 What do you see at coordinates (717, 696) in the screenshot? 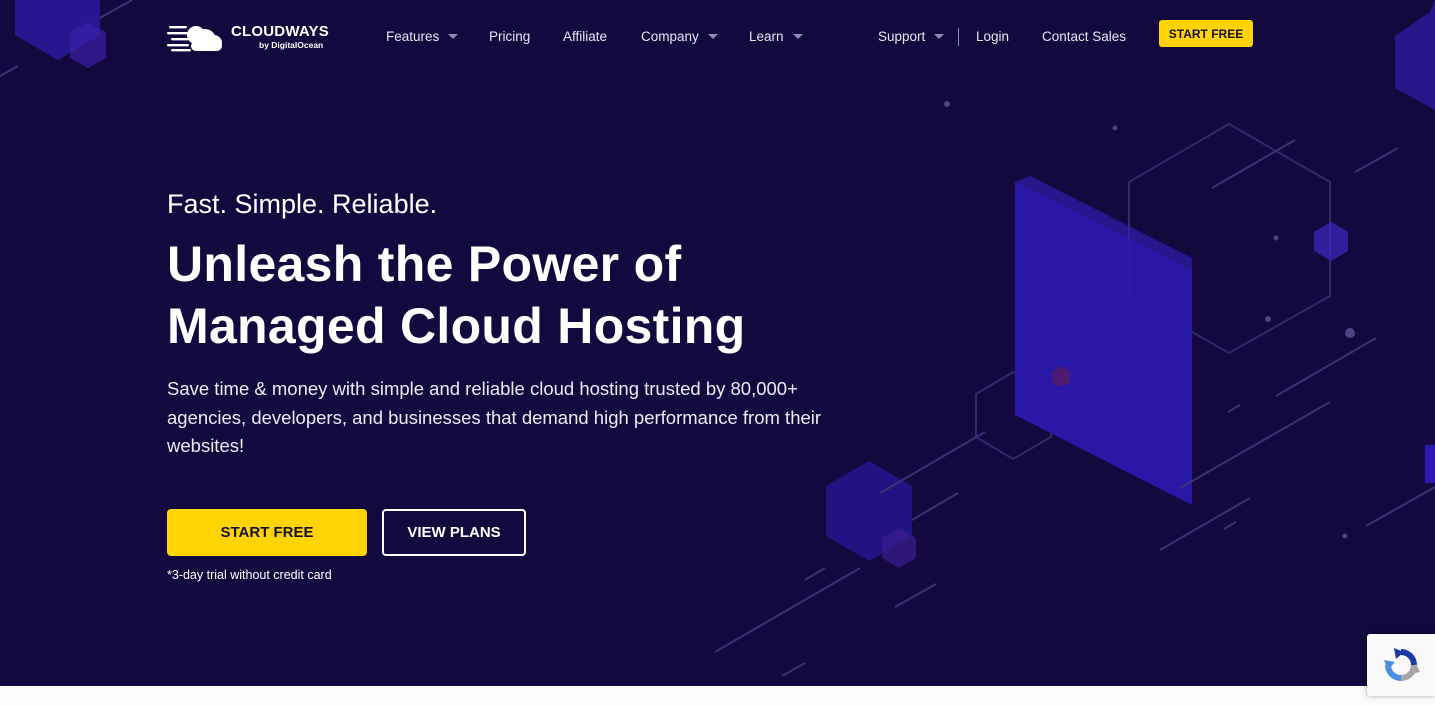
I see `next-section-edge` at bounding box center [717, 696].